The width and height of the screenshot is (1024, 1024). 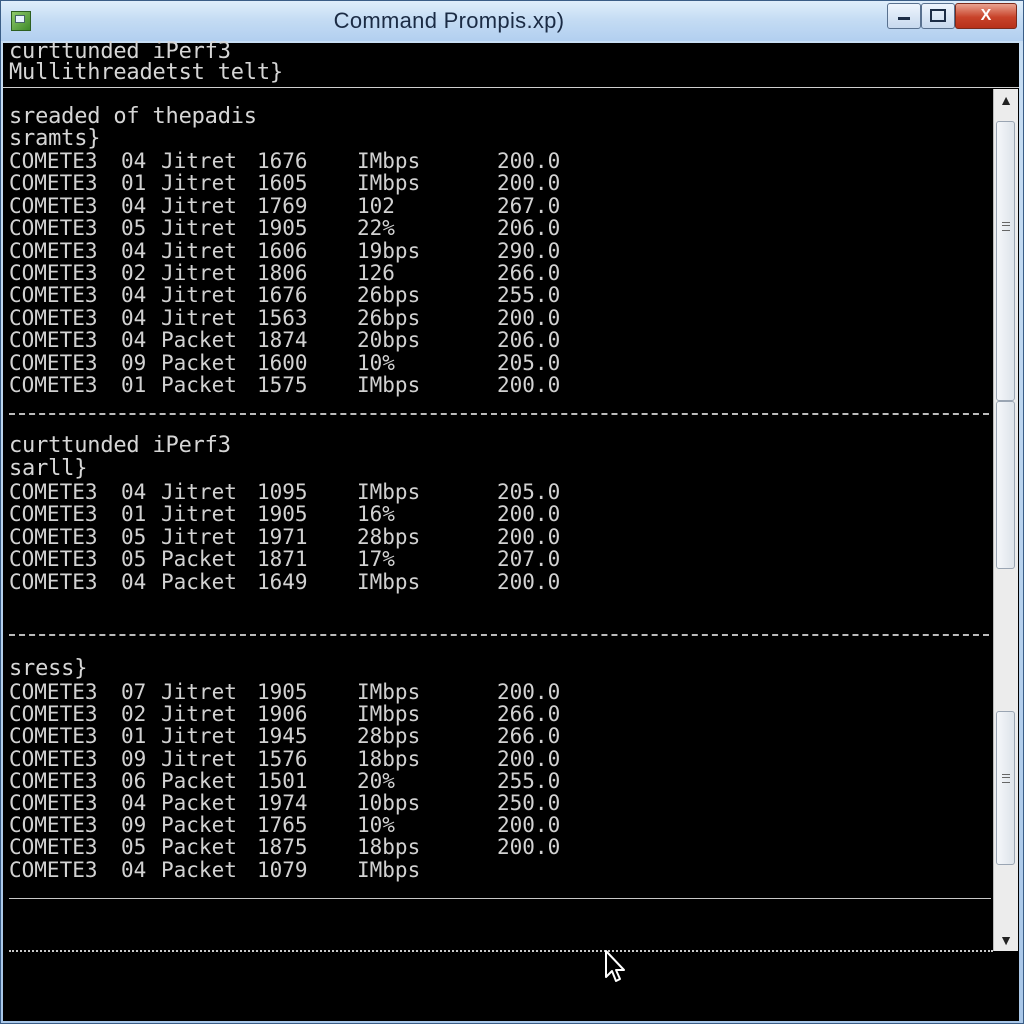 What do you see at coordinates (1005, 485) in the screenshot?
I see `scrollbar-thumb-lower` at bounding box center [1005, 485].